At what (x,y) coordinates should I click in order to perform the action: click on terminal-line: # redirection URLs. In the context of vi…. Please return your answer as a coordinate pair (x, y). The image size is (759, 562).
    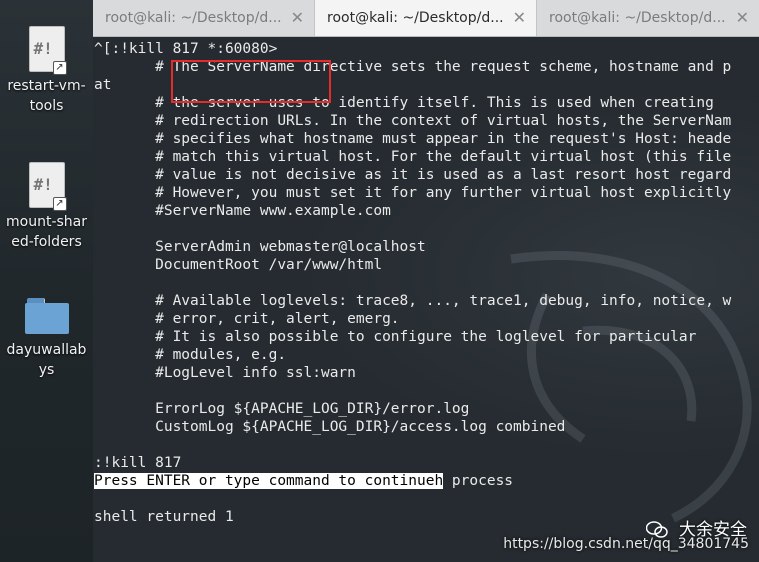
    Looking at the image, I should click on (413, 121).